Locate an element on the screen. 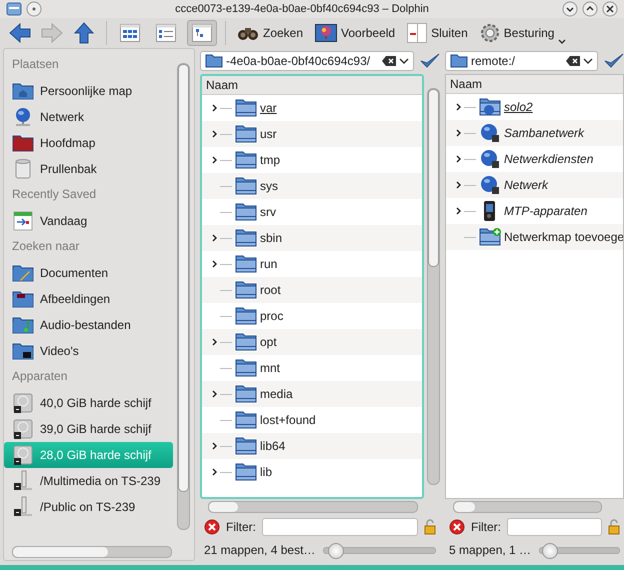 The height and width of the screenshot is (570, 624). preview-button: Voorbeeld is located at coordinates (355, 33).